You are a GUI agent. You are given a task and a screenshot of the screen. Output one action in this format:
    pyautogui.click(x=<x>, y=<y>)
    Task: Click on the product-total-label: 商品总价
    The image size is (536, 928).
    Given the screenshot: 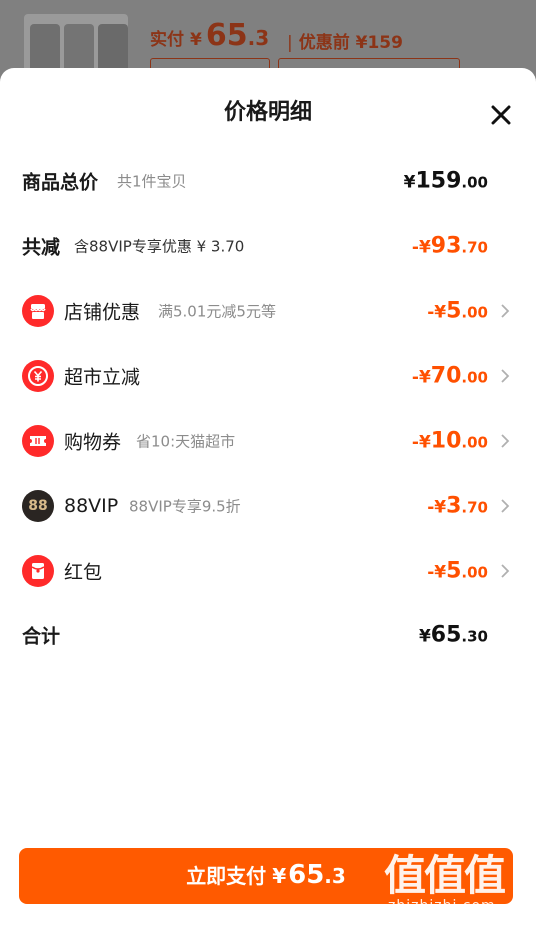 What is the action you would take?
    pyautogui.click(x=60, y=182)
    